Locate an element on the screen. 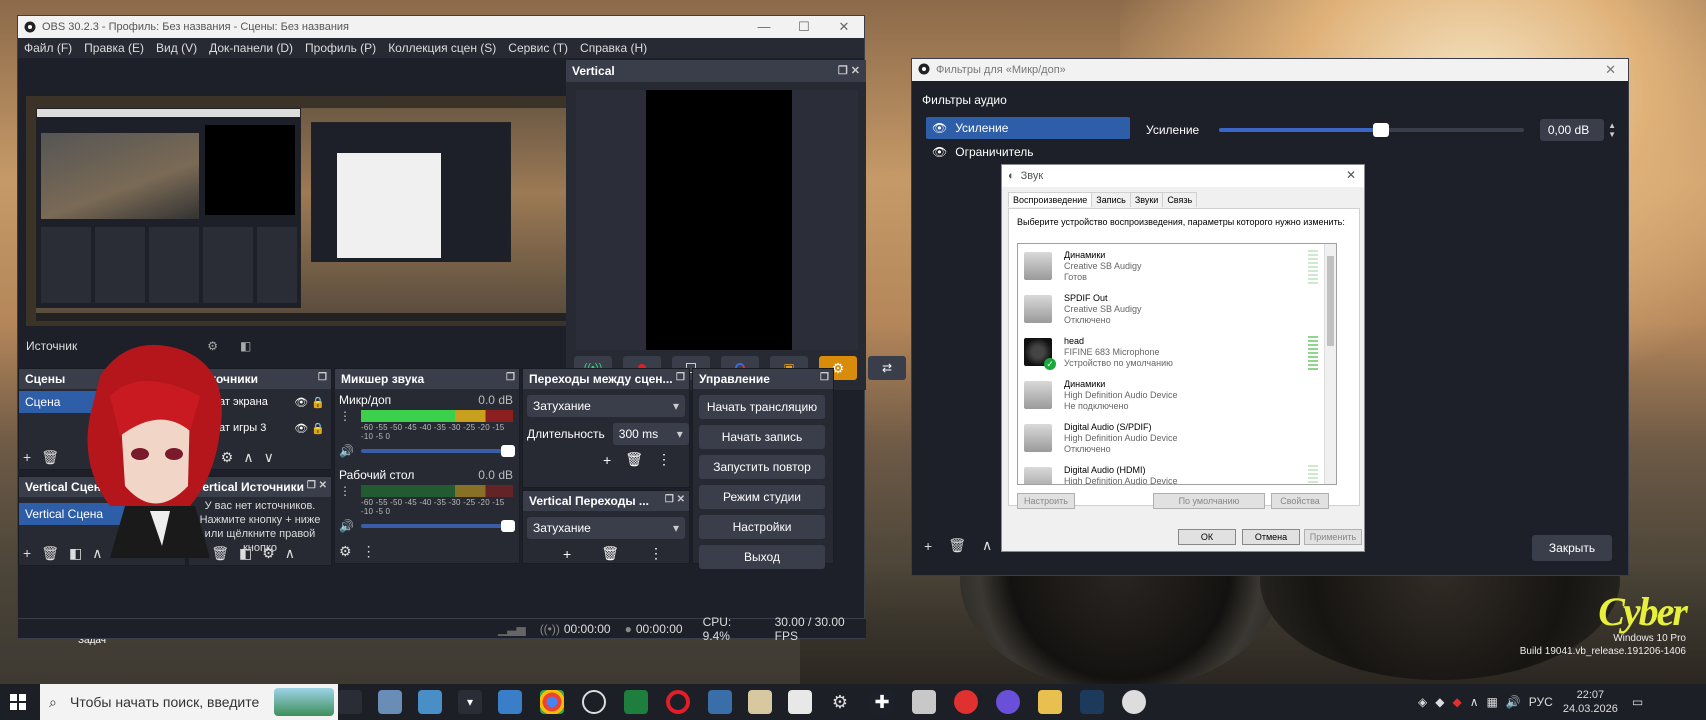 Image resolution: width=1706 pixels, height=720 pixels. task-view-icon is located at coordinates (350, 702).